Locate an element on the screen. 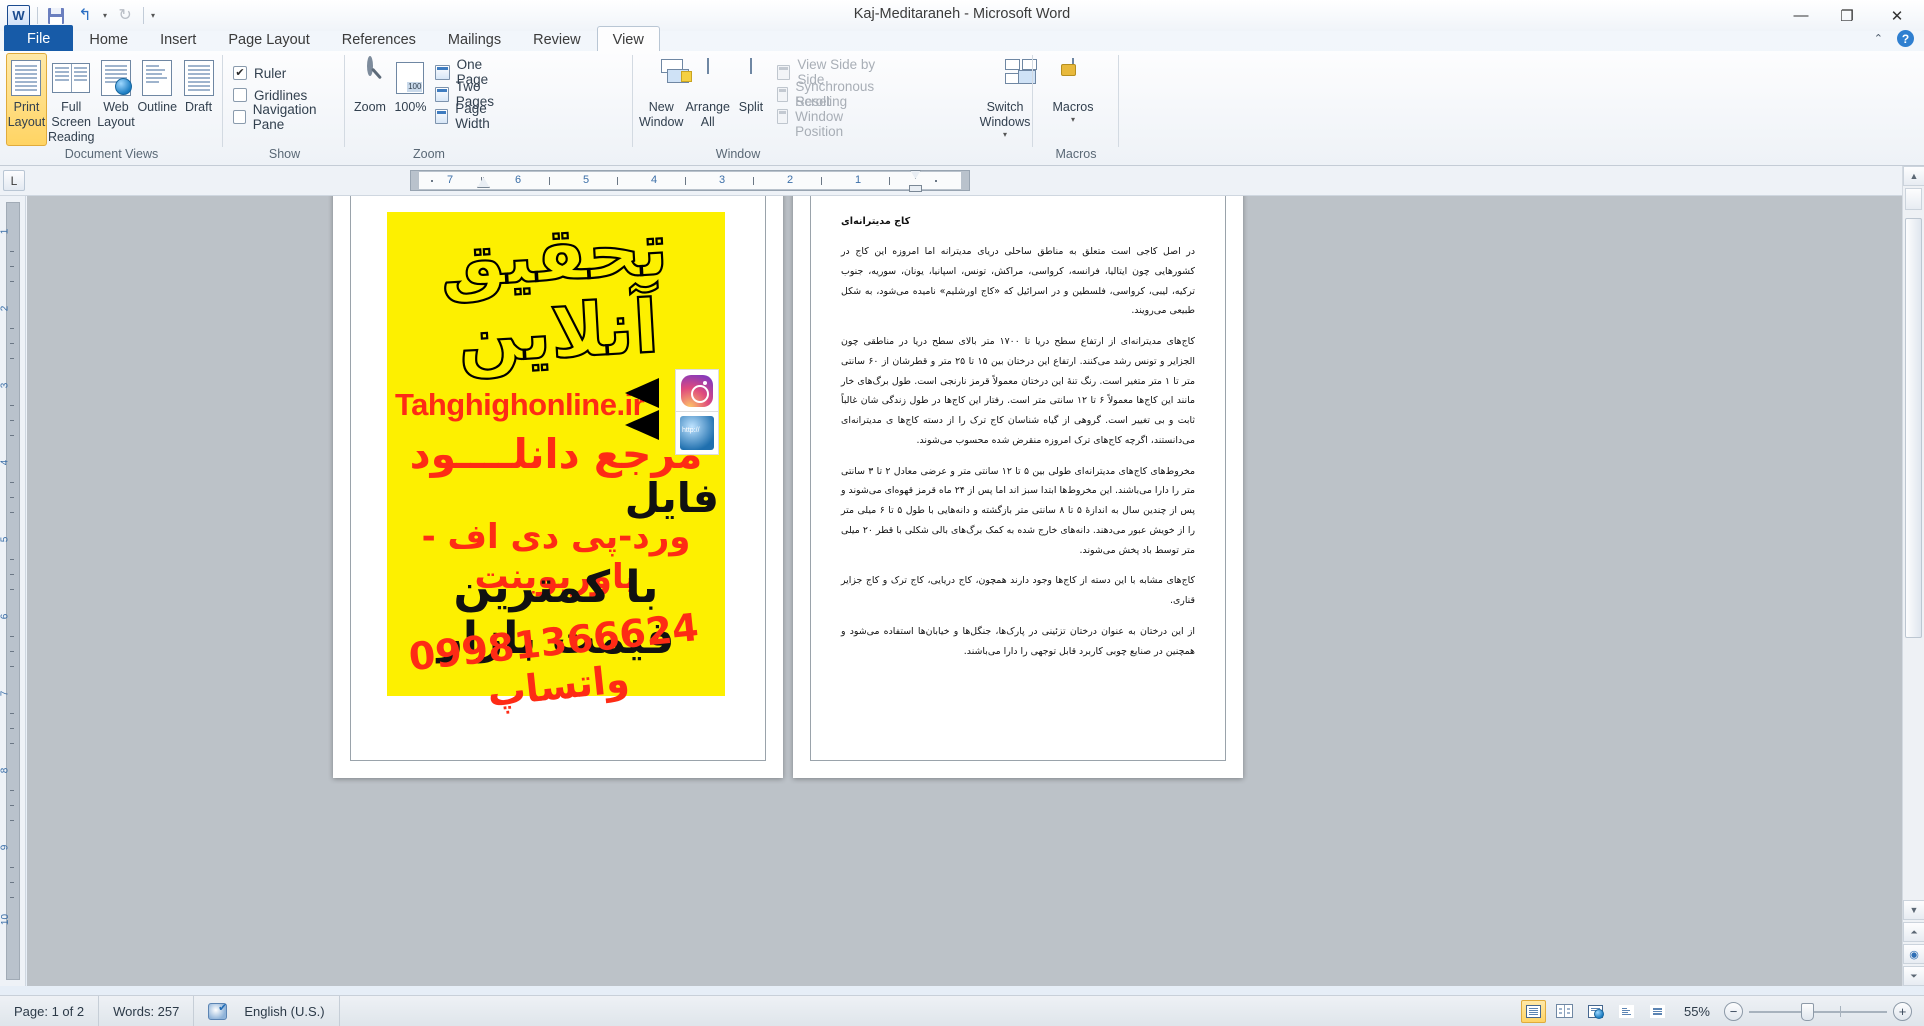  outline-button: Outline is located at coordinates (157, 99).